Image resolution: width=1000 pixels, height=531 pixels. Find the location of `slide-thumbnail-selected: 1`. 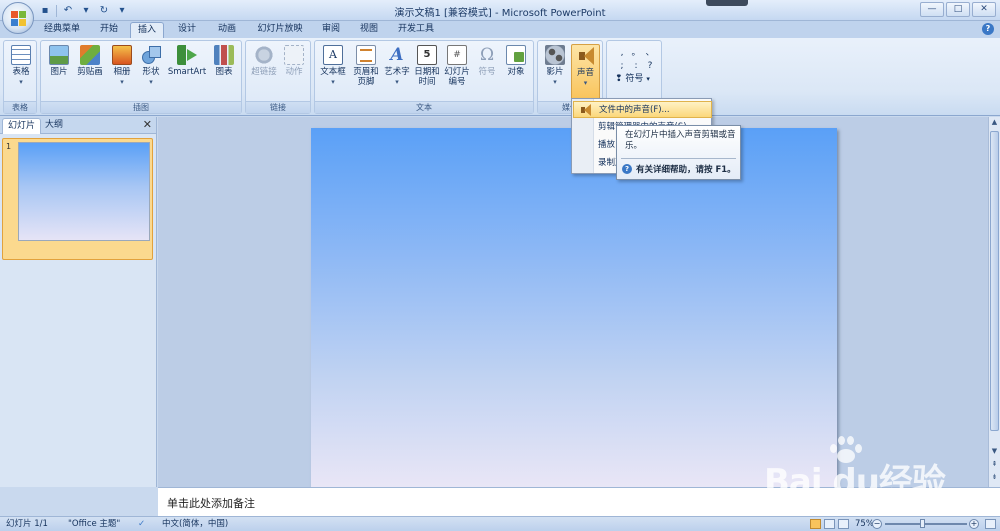

slide-thumbnail-selected: 1 is located at coordinates (77, 199).